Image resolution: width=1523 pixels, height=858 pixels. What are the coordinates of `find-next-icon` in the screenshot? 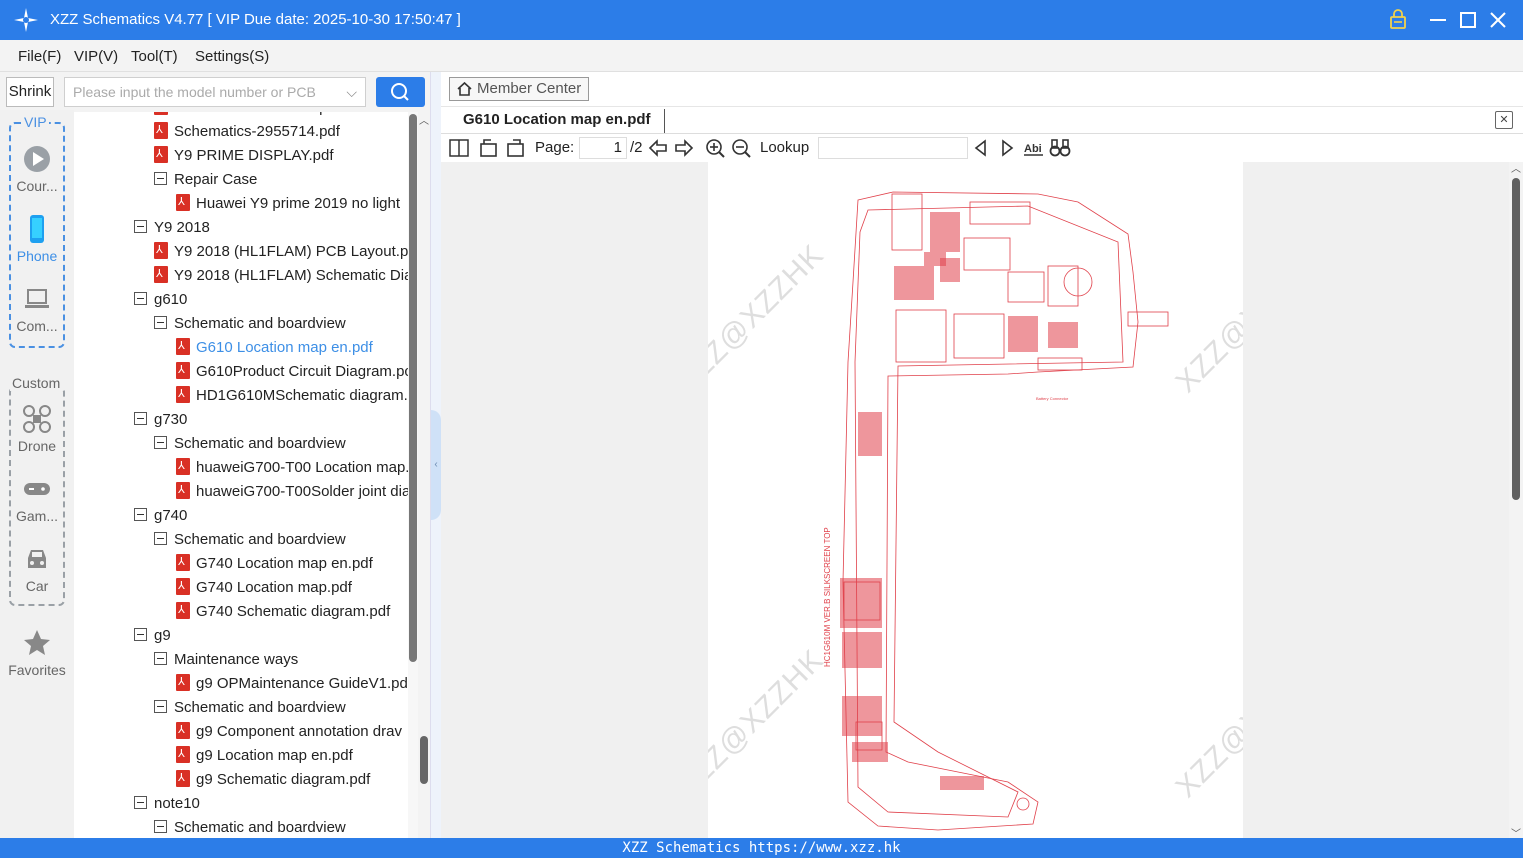 It's located at (1007, 148).